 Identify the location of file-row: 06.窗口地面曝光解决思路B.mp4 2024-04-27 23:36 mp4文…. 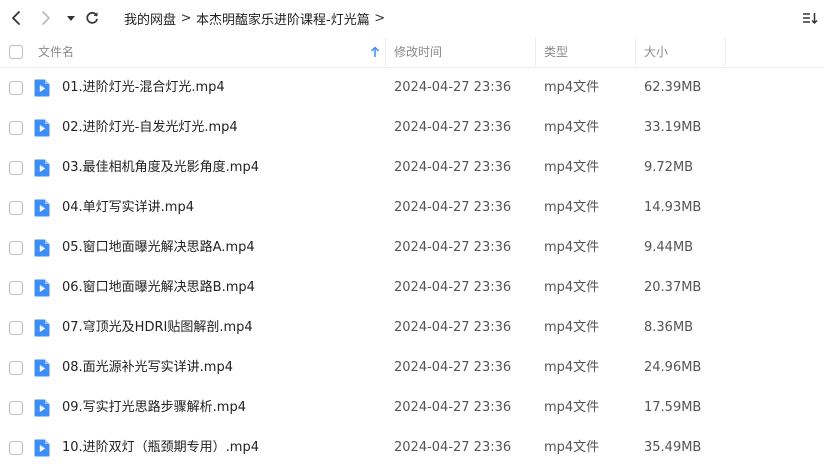
(412, 288).